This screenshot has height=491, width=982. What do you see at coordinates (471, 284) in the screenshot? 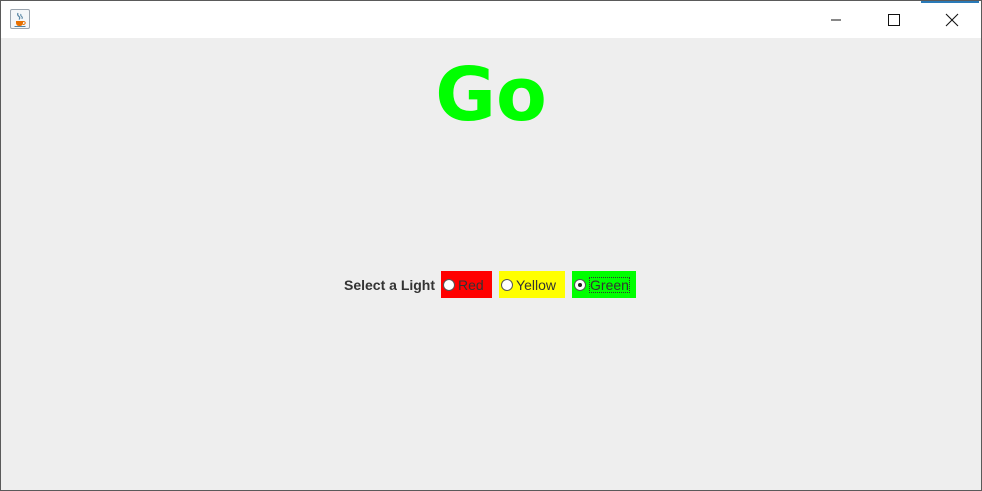
I see `radio-red-label: Red` at bounding box center [471, 284].